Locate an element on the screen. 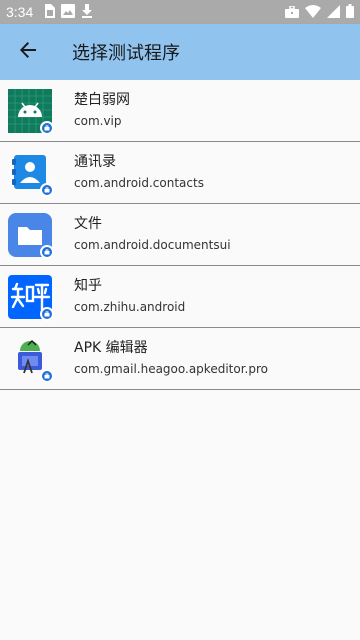 This screenshot has height=640, width=360. contacts-icon is located at coordinates (31, 174).